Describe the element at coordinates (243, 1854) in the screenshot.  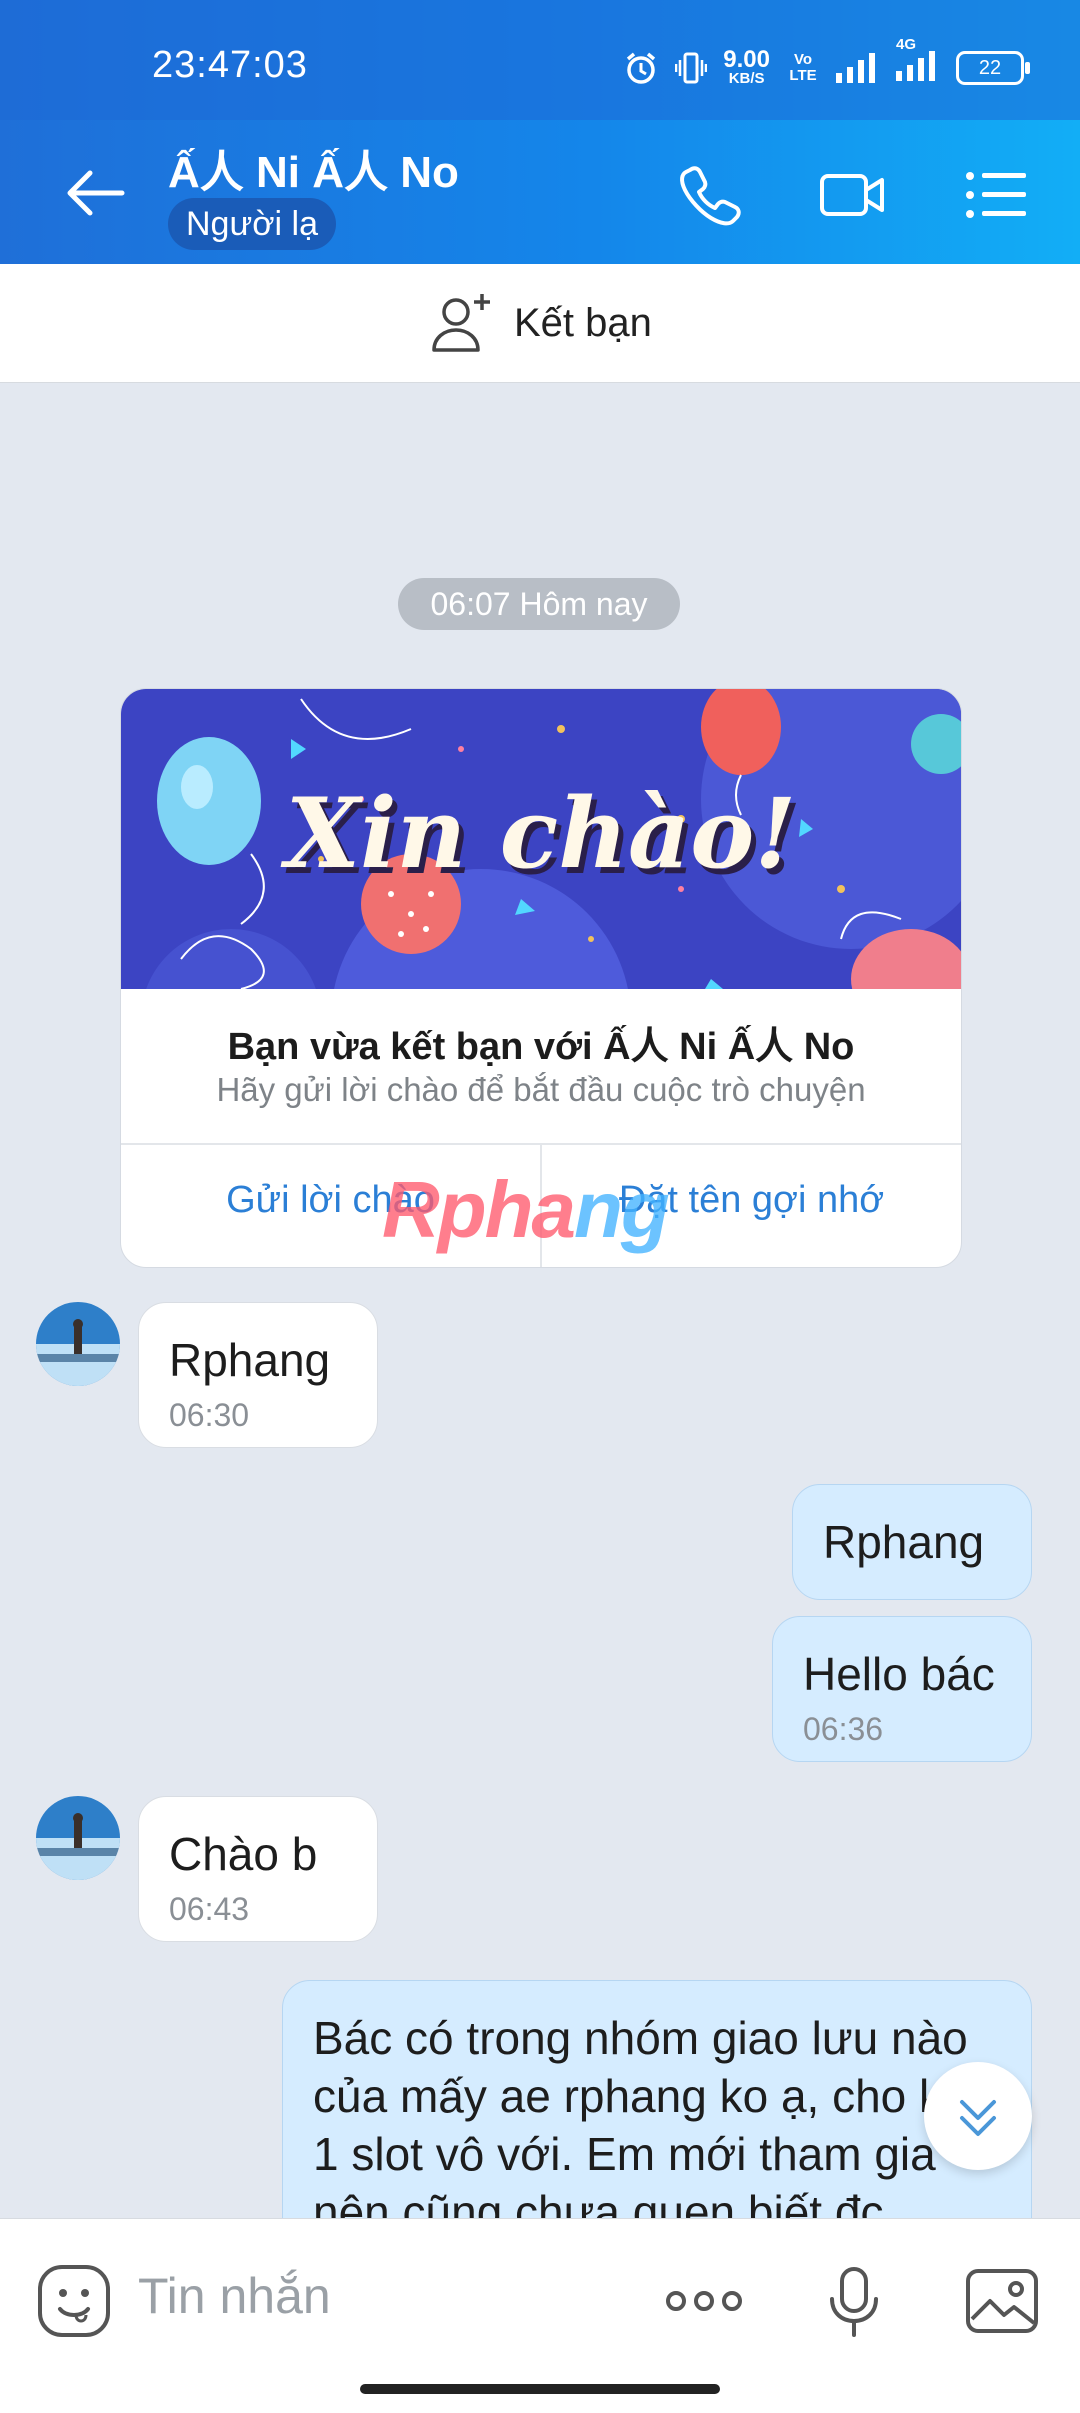
I see `message-text: Chào b` at that location.